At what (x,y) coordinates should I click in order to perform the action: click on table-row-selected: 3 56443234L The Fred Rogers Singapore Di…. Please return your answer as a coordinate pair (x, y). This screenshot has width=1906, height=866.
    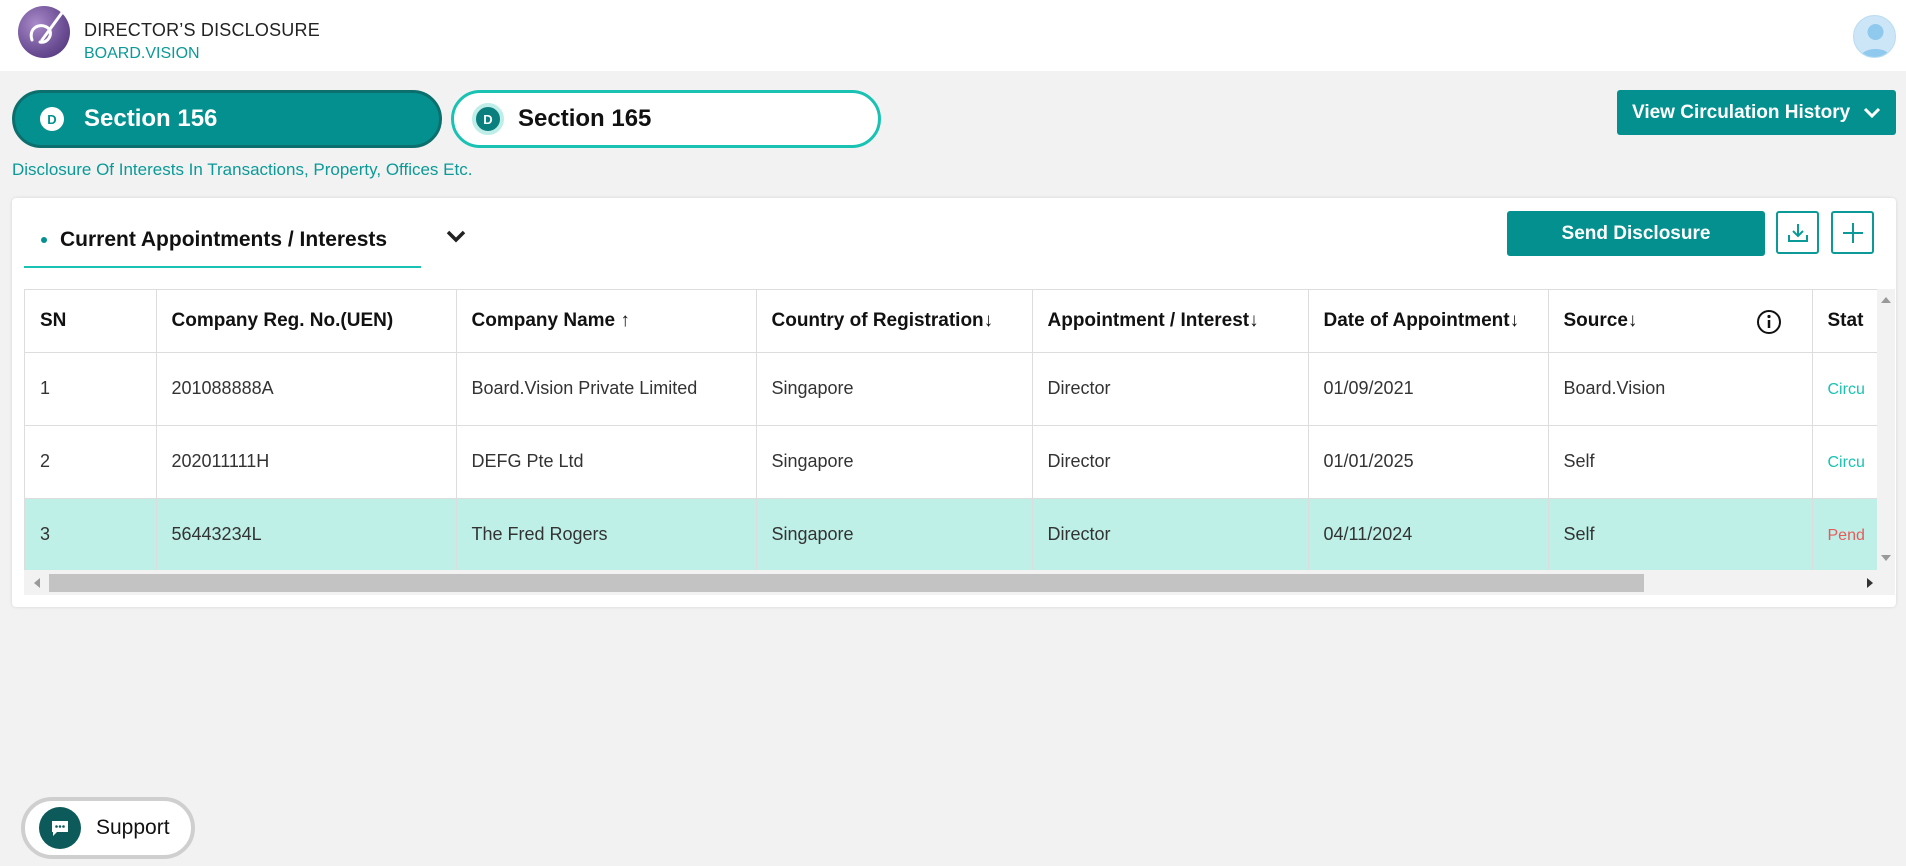
    Looking at the image, I should click on (951, 534).